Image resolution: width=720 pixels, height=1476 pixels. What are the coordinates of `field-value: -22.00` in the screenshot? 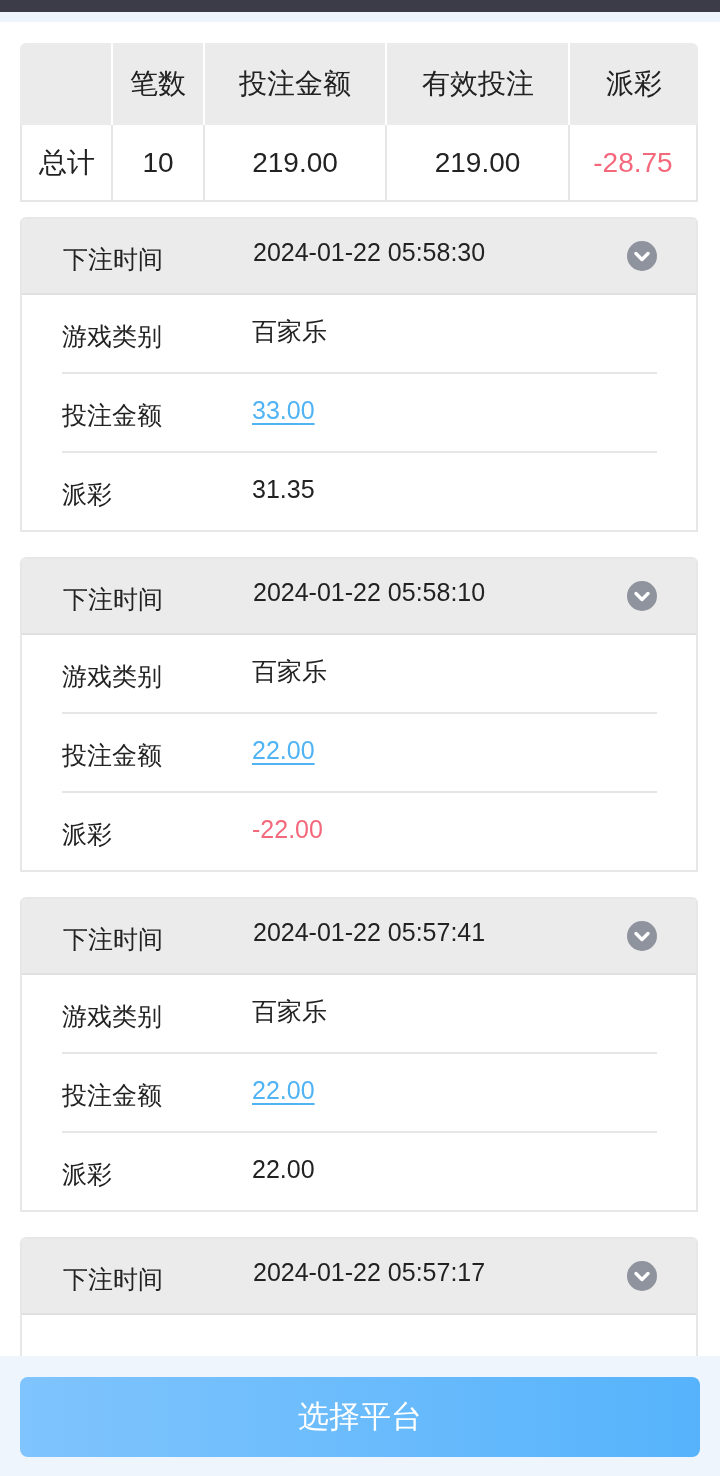 It's located at (287, 830).